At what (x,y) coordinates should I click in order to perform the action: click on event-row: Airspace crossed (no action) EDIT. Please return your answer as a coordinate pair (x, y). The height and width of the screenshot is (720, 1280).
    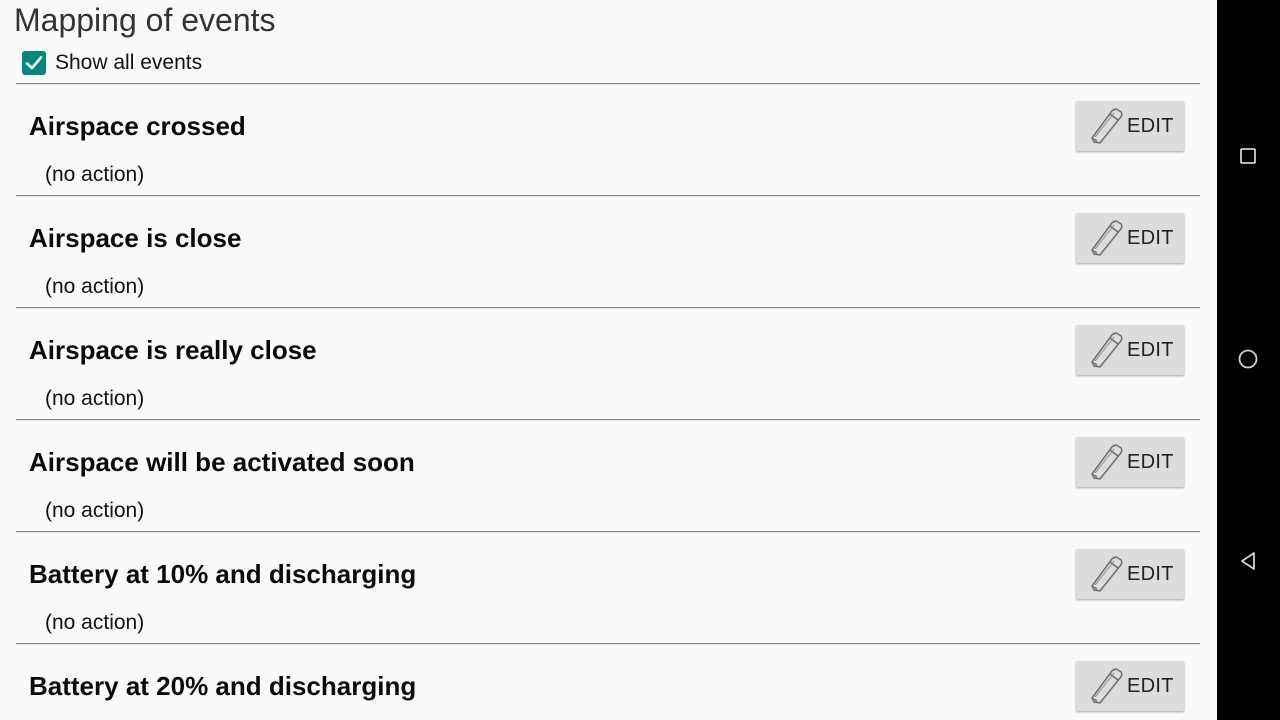
    Looking at the image, I should click on (608, 140).